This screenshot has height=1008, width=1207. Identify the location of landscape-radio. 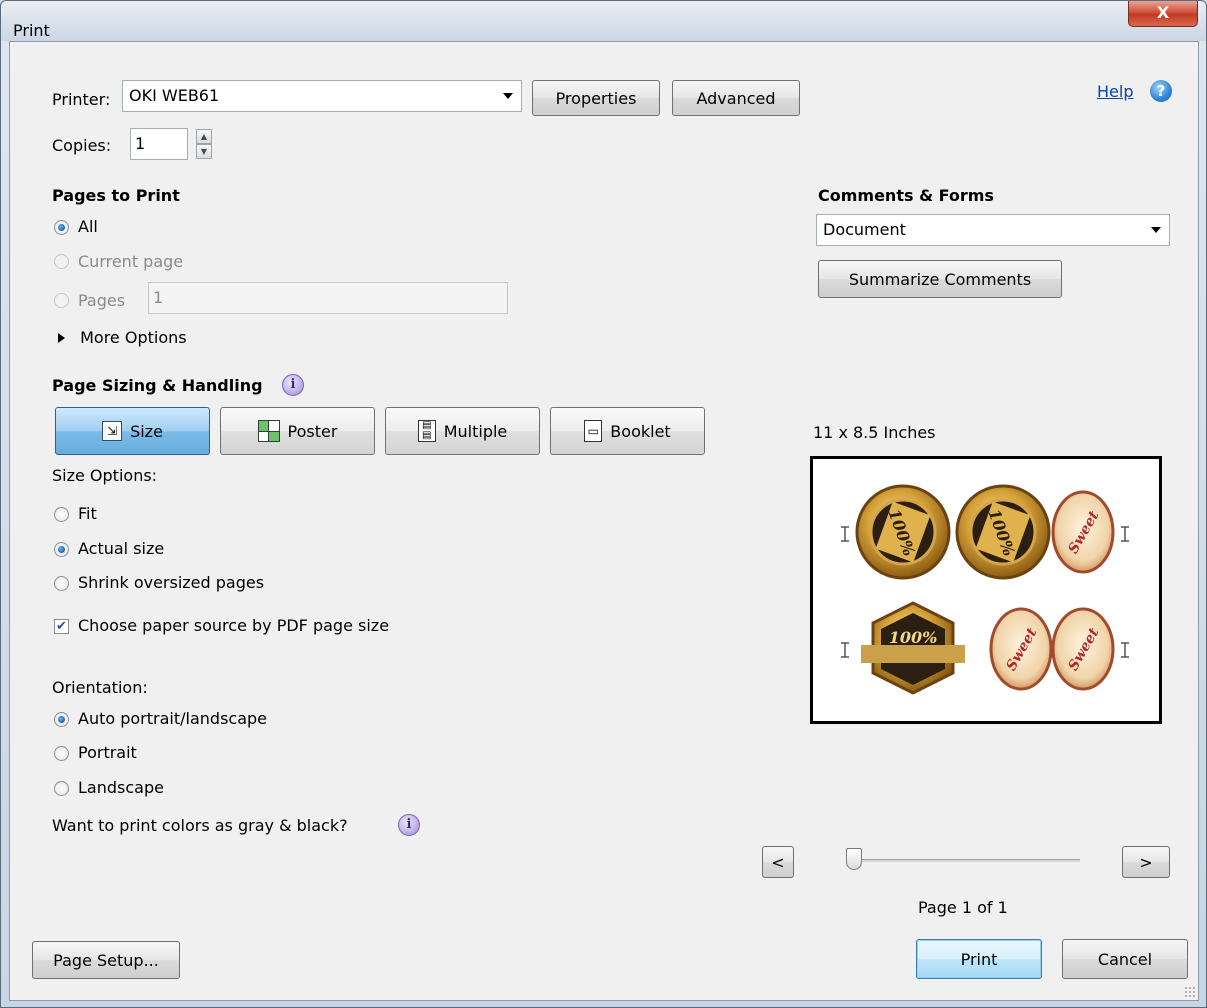
(61, 788).